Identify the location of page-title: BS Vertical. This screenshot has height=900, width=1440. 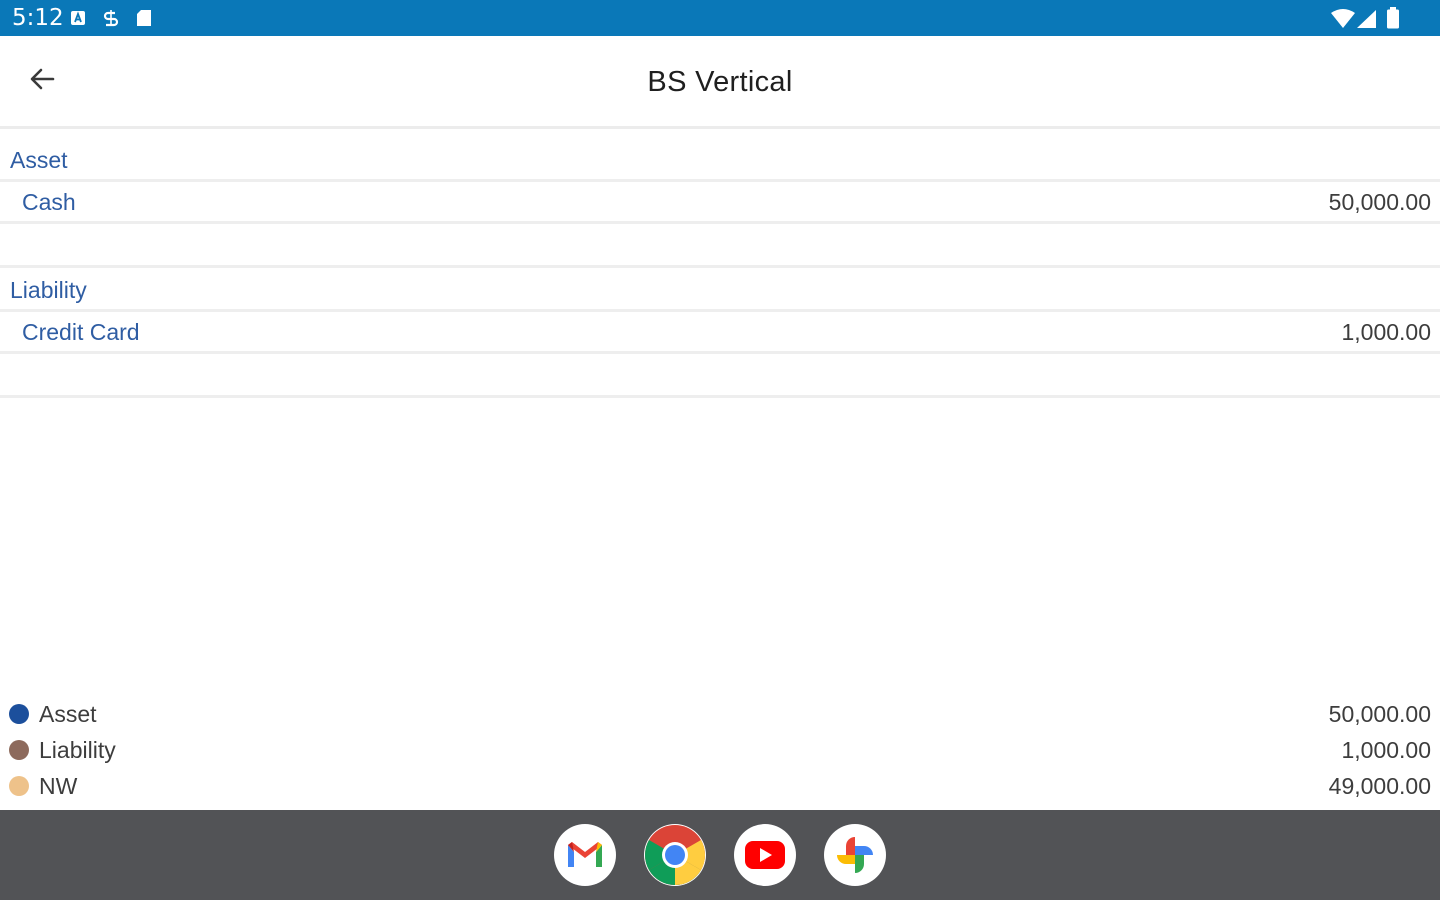
(720, 82).